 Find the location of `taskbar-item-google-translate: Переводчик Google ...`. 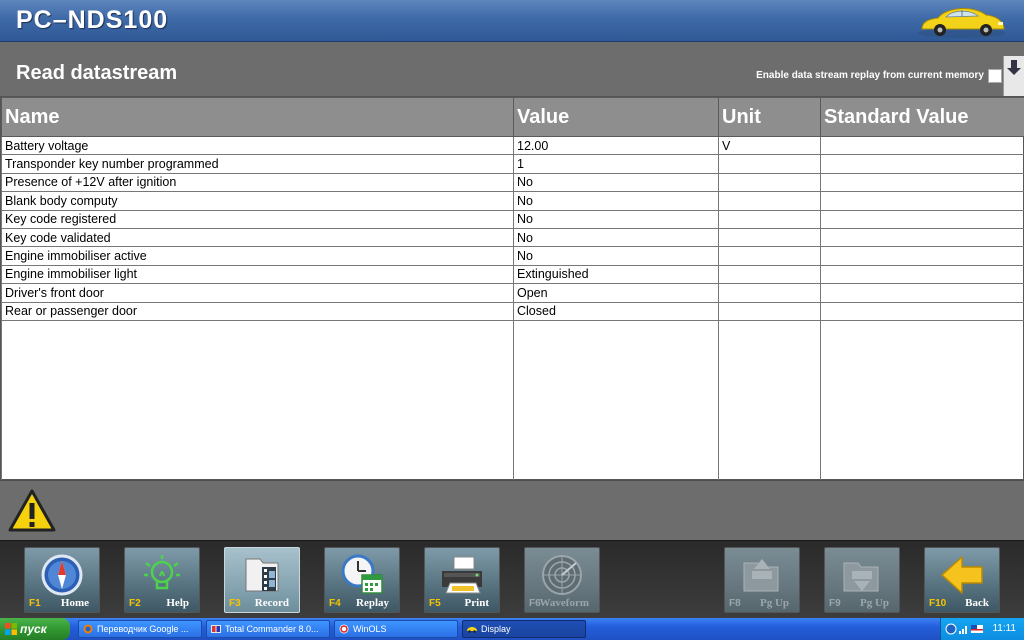

taskbar-item-google-translate: Переводчик Google ... is located at coordinates (140, 629).